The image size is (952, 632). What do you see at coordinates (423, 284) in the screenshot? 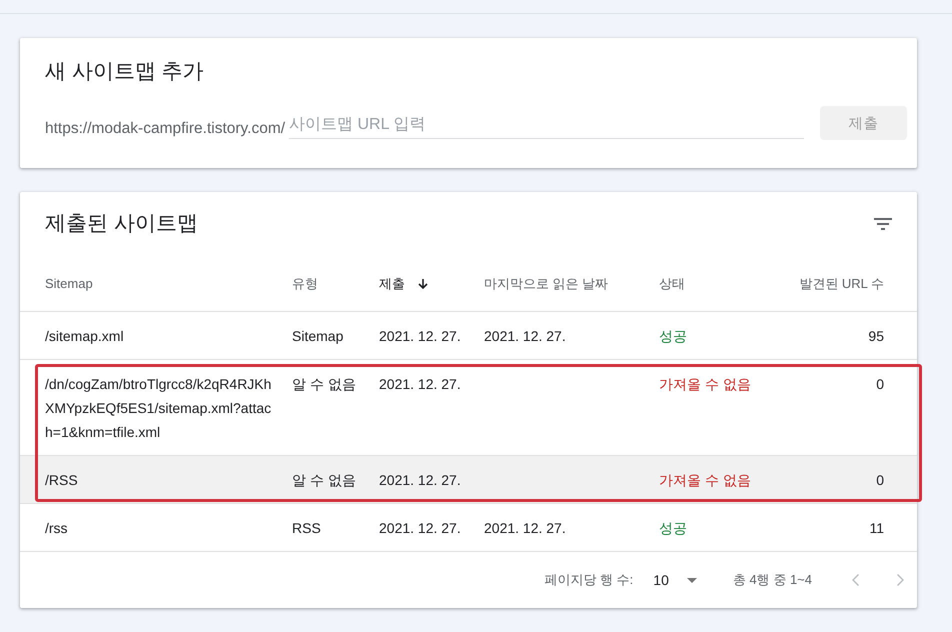
I see `arrow-down-icon` at bounding box center [423, 284].